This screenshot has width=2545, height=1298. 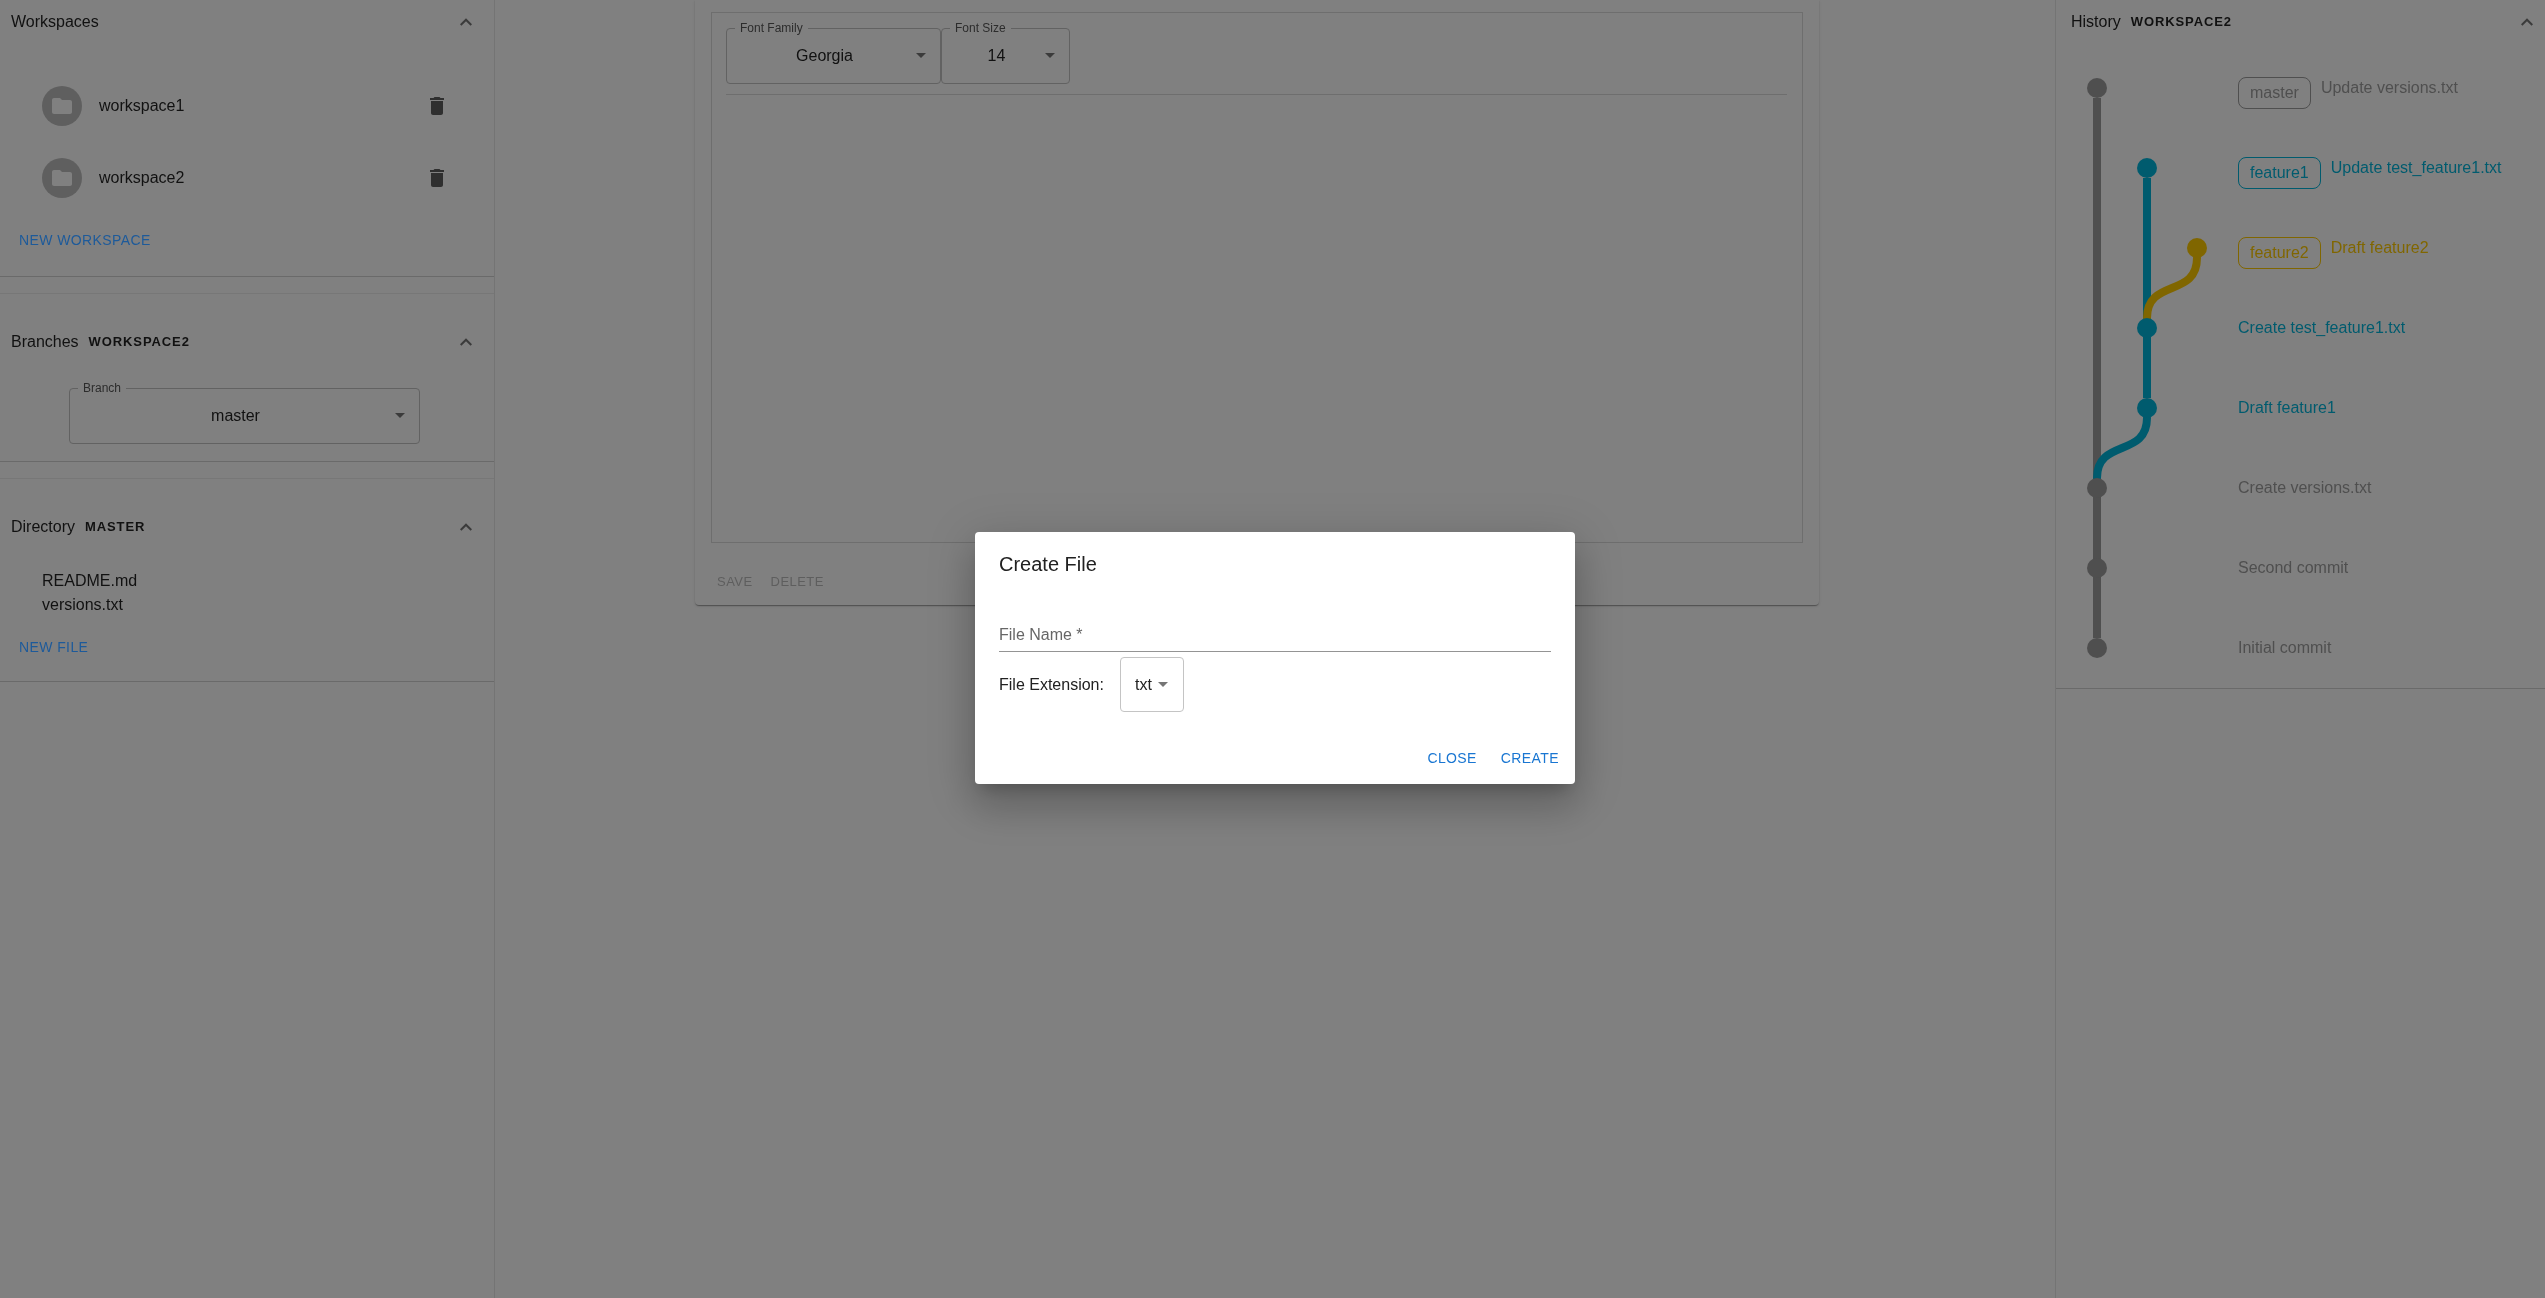 I want to click on panel-title: Branches, so click(x=45, y=342).